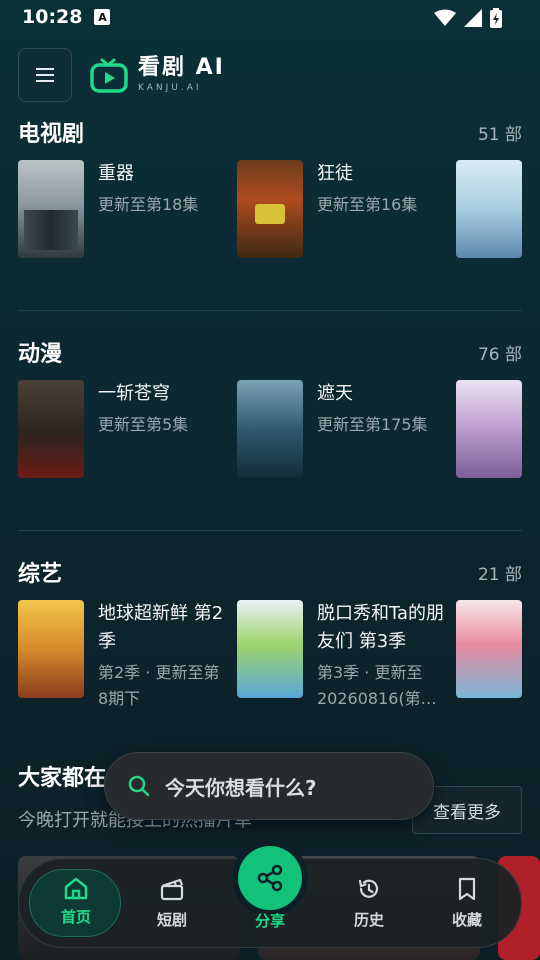 The image size is (540, 960). What do you see at coordinates (116, 173) in the screenshot?
I see `item-title: 重器` at bounding box center [116, 173].